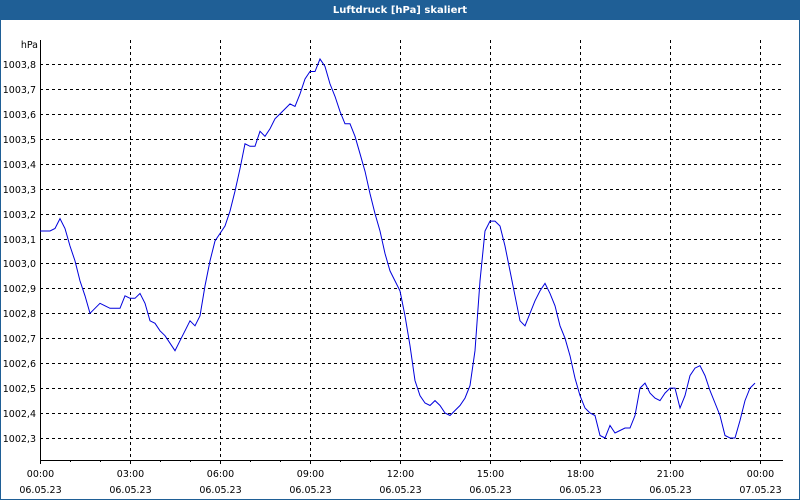  What do you see at coordinates (670, 474) in the screenshot?
I see `x-tick-time: 21:00` at bounding box center [670, 474].